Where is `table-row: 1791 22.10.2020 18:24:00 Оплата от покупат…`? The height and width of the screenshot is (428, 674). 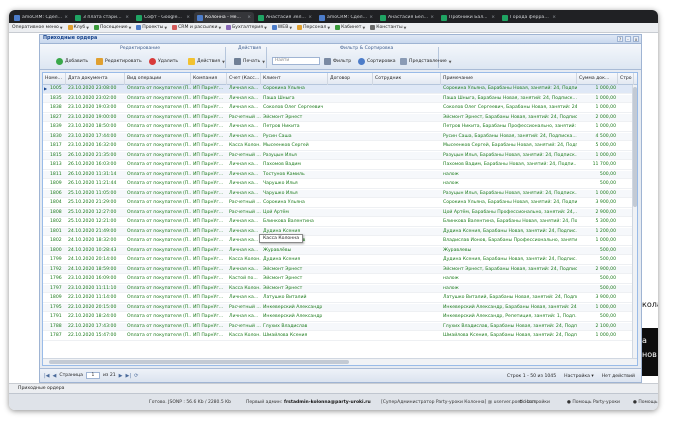
table-row: 1791 22.10.2020 18:24:00 Оплата от покупат… is located at coordinates (340, 317).